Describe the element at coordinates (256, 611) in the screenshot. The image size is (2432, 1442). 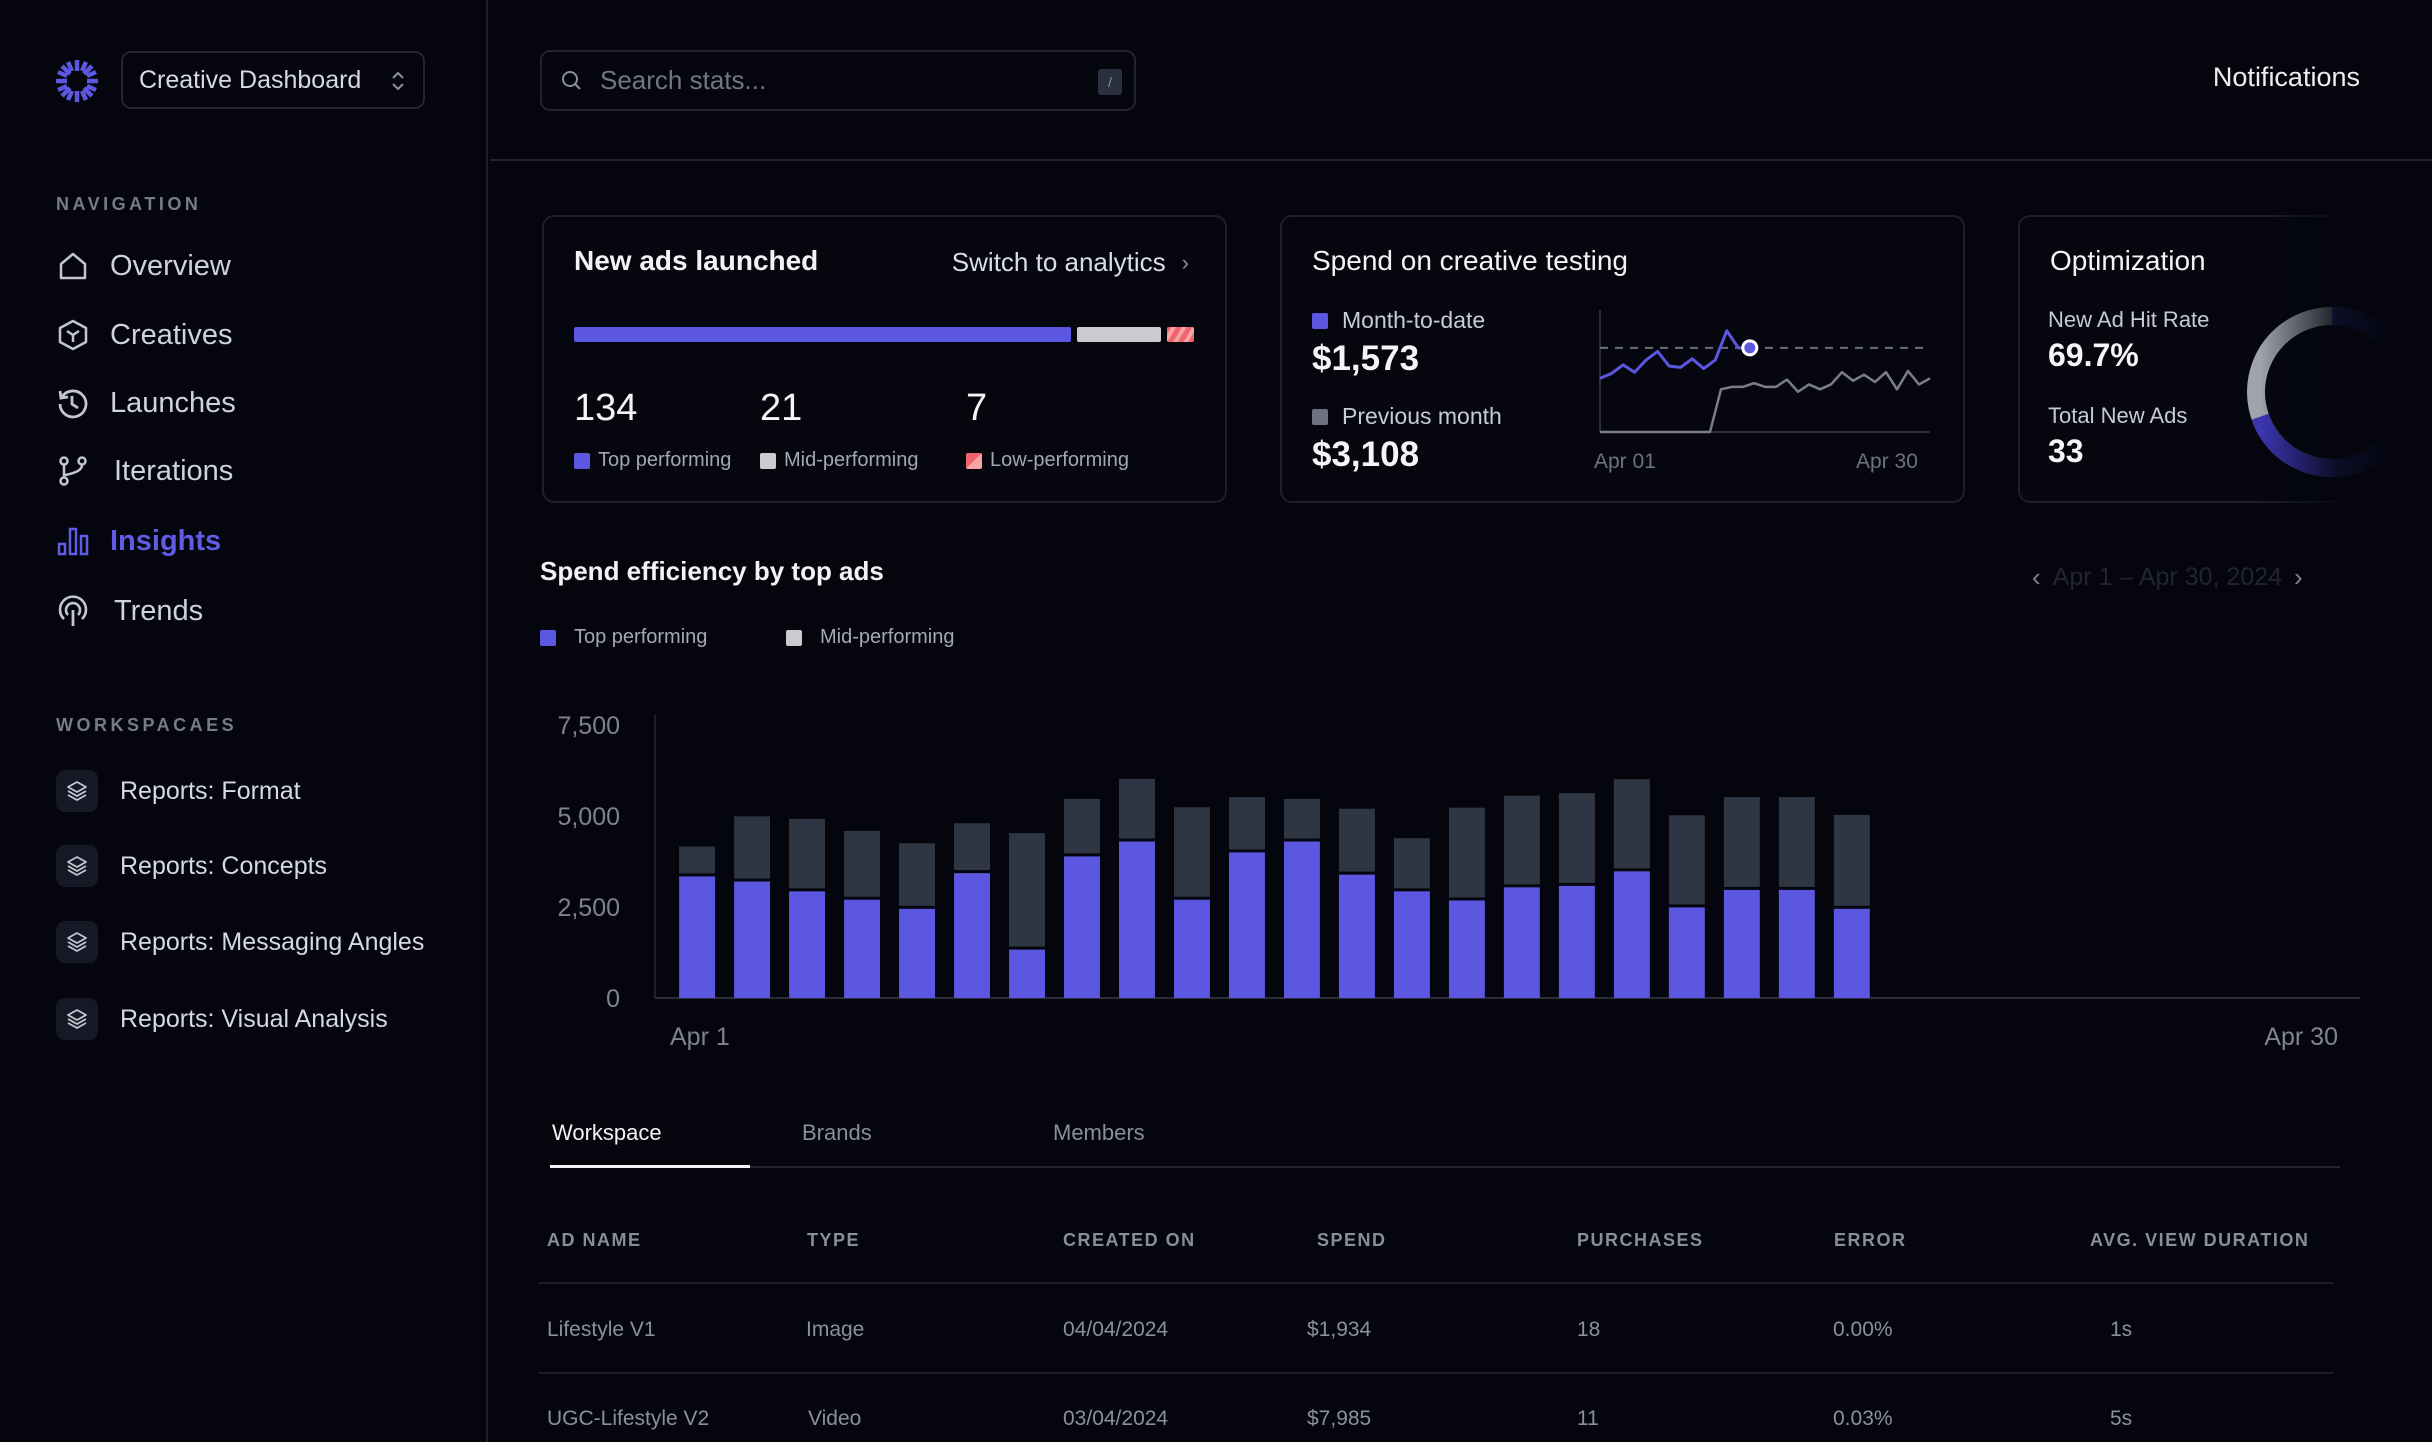
I see `sidebar-item-trends: Trends` at that location.